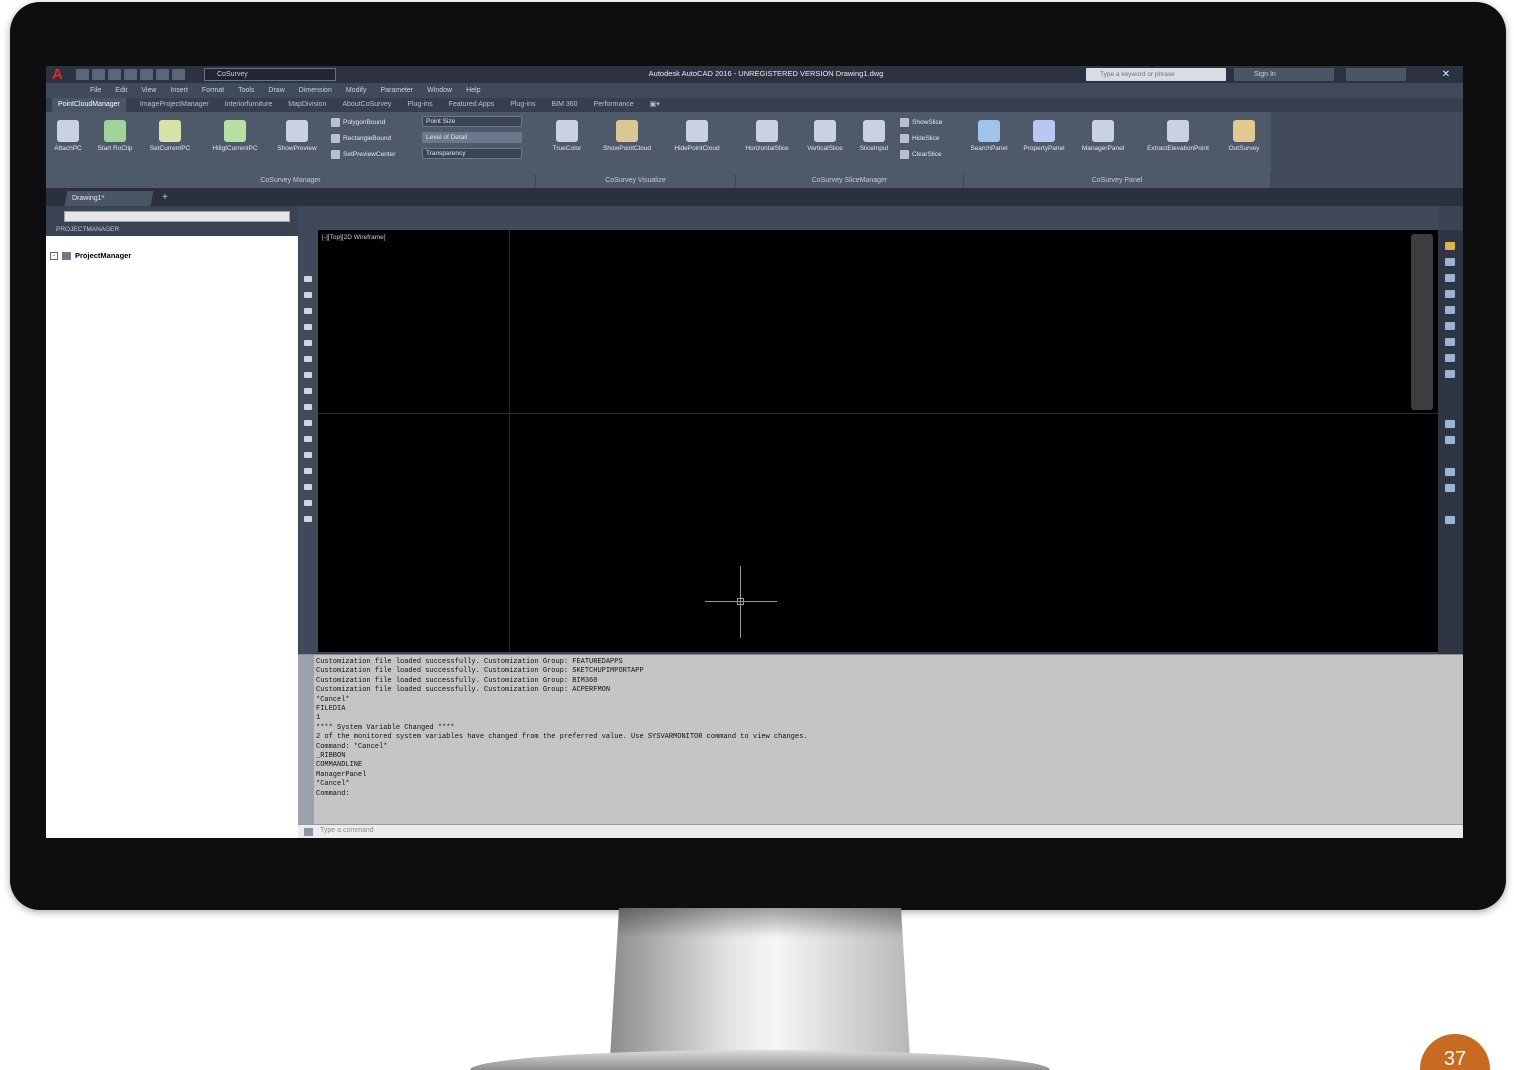 This screenshot has height=1070, width=1514. What do you see at coordinates (1450, 440) in the screenshot?
I see `extend-icon` at bounding box center [1450, 440].